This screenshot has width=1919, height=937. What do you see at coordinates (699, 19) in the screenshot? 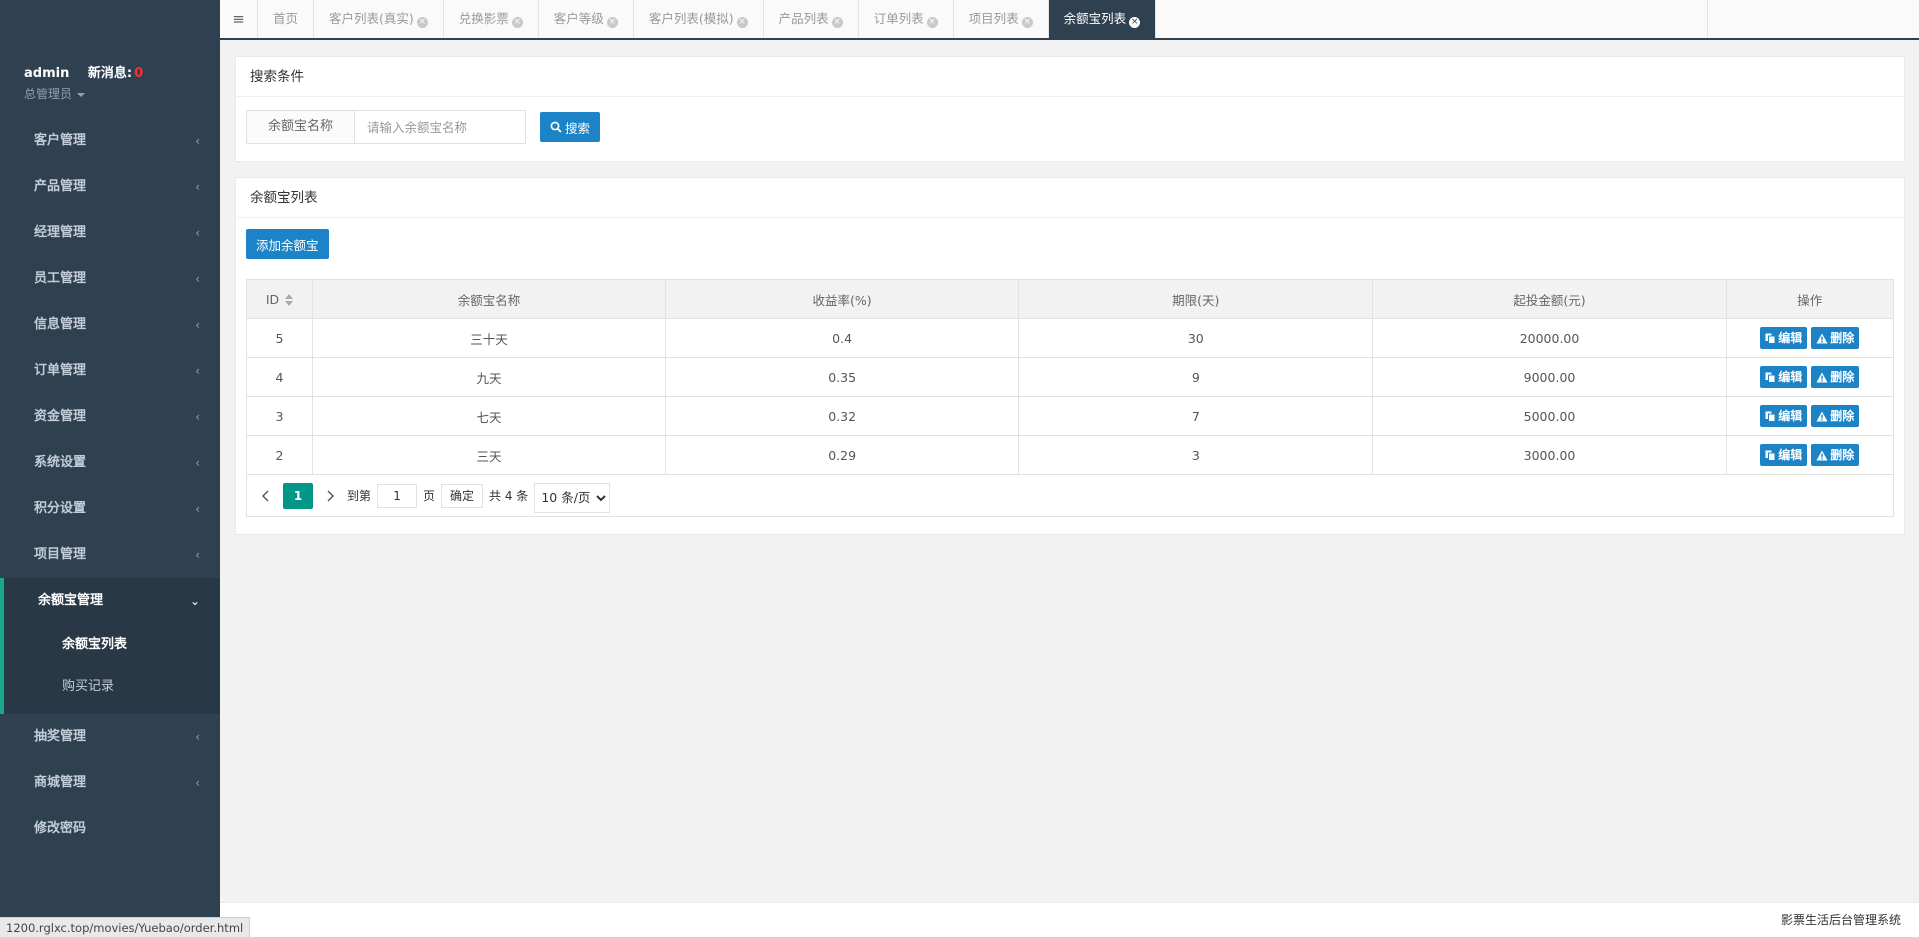
I see `tab-customers-simulated: 客户列表(模拟) ×` at bounding box center [699, 19].